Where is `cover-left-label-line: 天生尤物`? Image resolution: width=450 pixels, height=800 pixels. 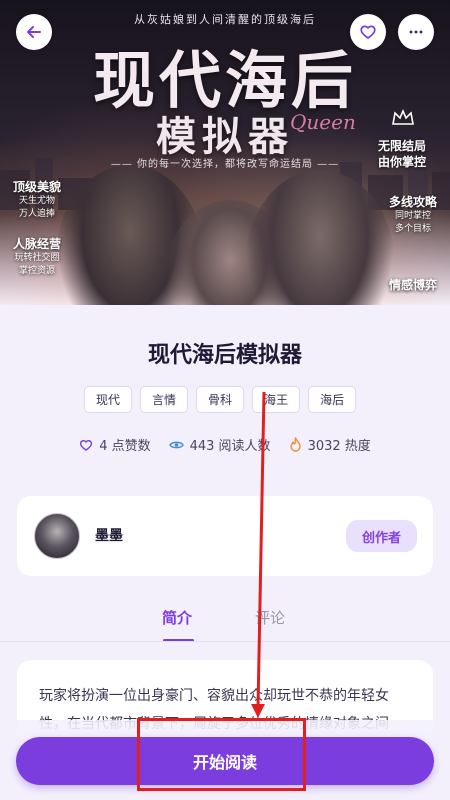
cover-left-label-line: 天生尤物 is located at coordinates (36, 201).